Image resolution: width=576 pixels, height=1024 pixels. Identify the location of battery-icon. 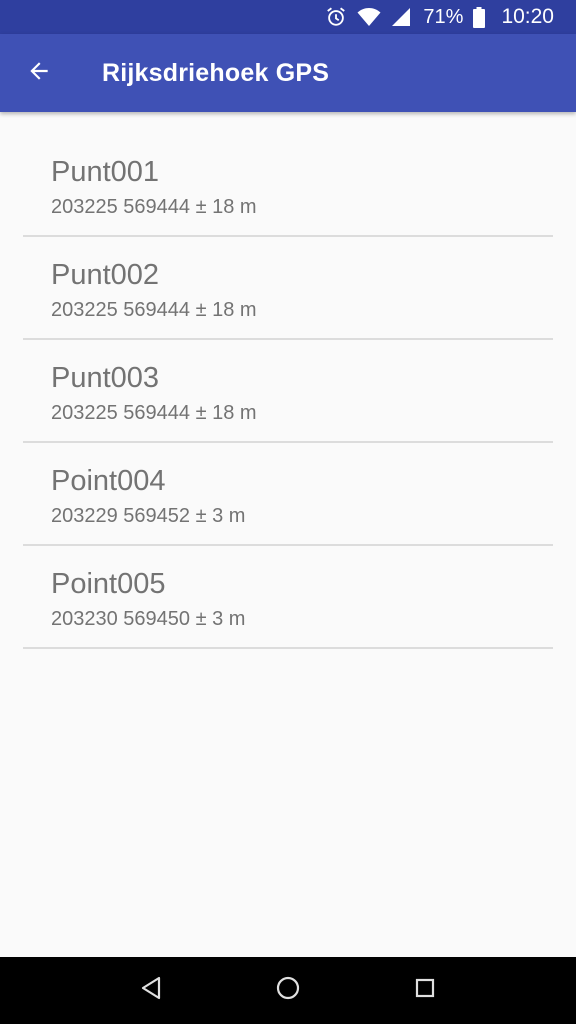
(479, 17).